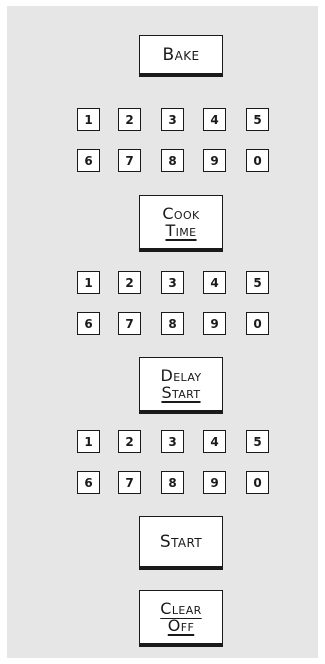 This screenshot has height=664, width=325. Describe the element at coordinates (257, 323) in the screenshot. I see `keypad-2-key-0: 0` at that location.